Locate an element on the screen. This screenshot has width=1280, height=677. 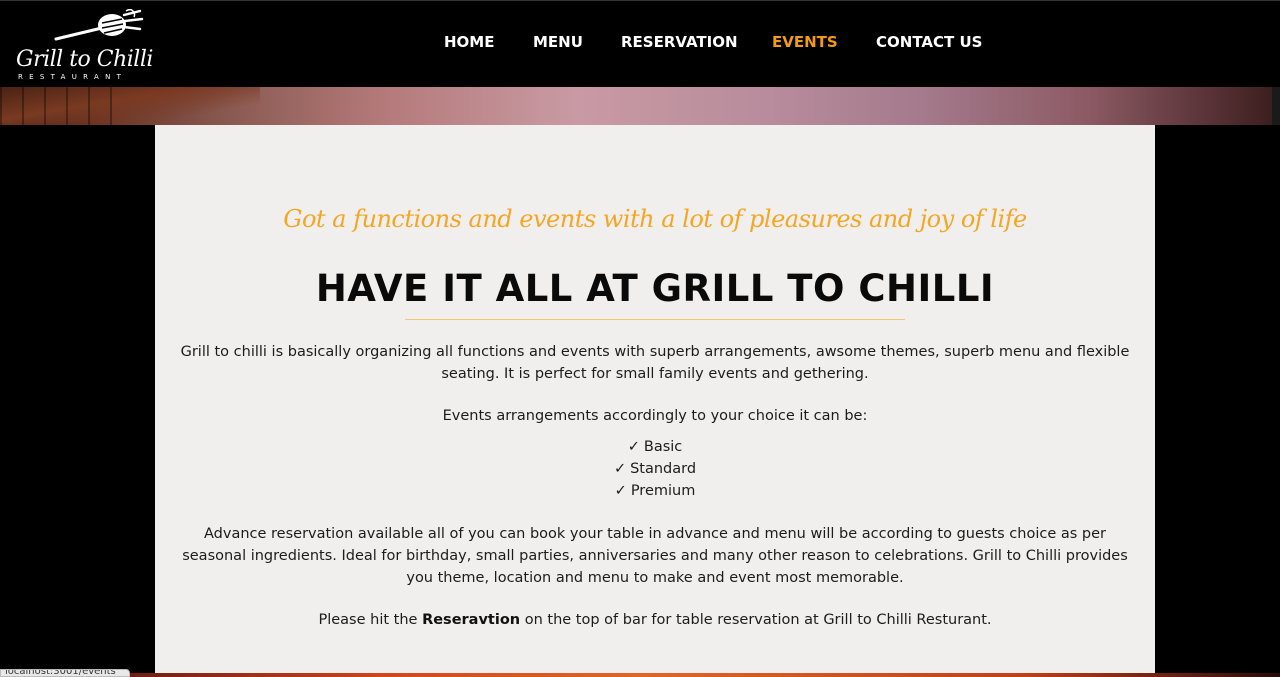
arrangement-options-list: ✓ Basic ✓ Standard ✓ Premium is located at coordinates (655, 469).